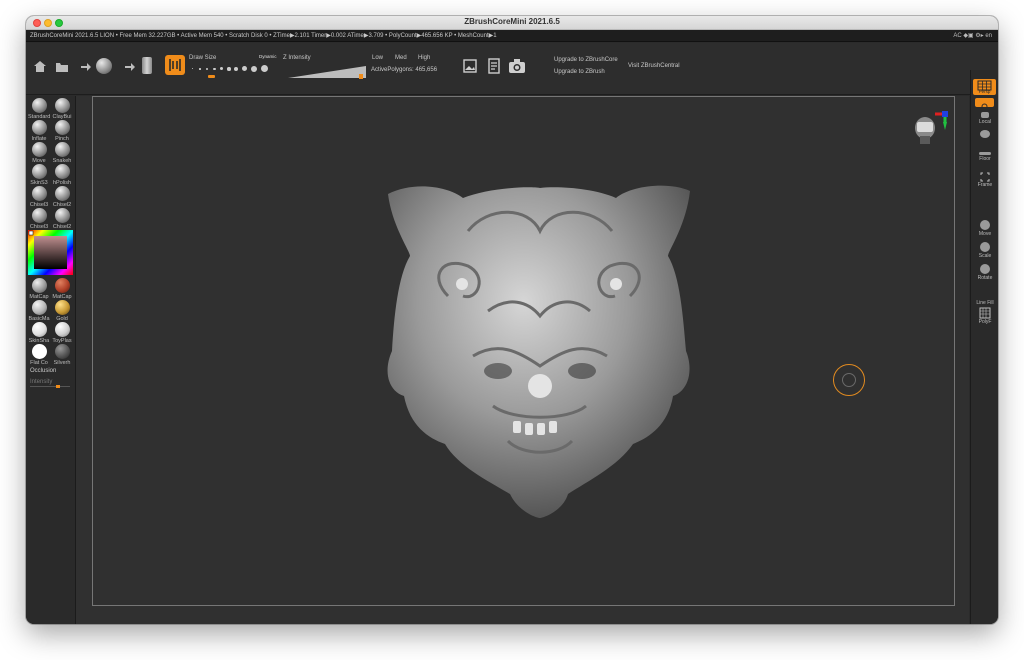 The width and height of the screenshot is (1024, 660). Describe the element at coordinates (39, 333) in the screenshot. I see `material-slot: SkinSha` at that location.